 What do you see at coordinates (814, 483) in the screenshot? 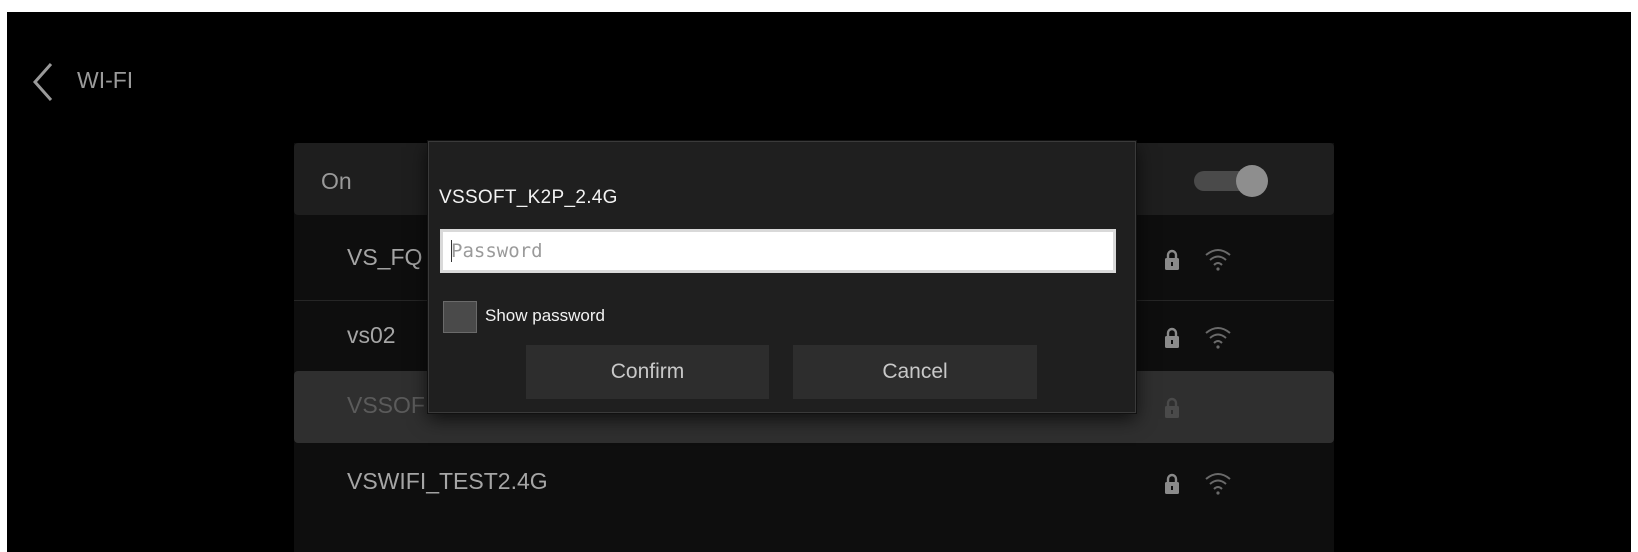
I see `network-row: VSWIFI_TEST2.4G` at bounding box center [814, 483].